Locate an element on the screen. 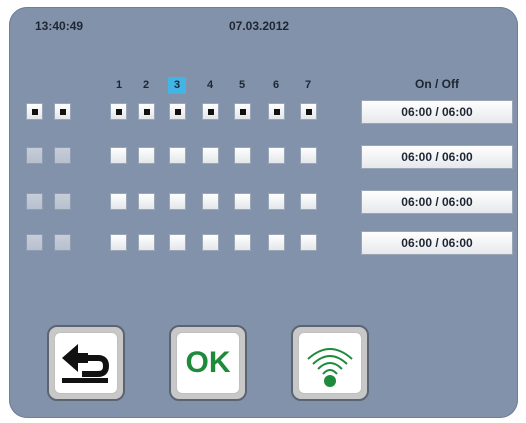 Image resolution: width=526 pixels, height=423 pixels. day-label-4: 4 is located at coordinates (210, 85).